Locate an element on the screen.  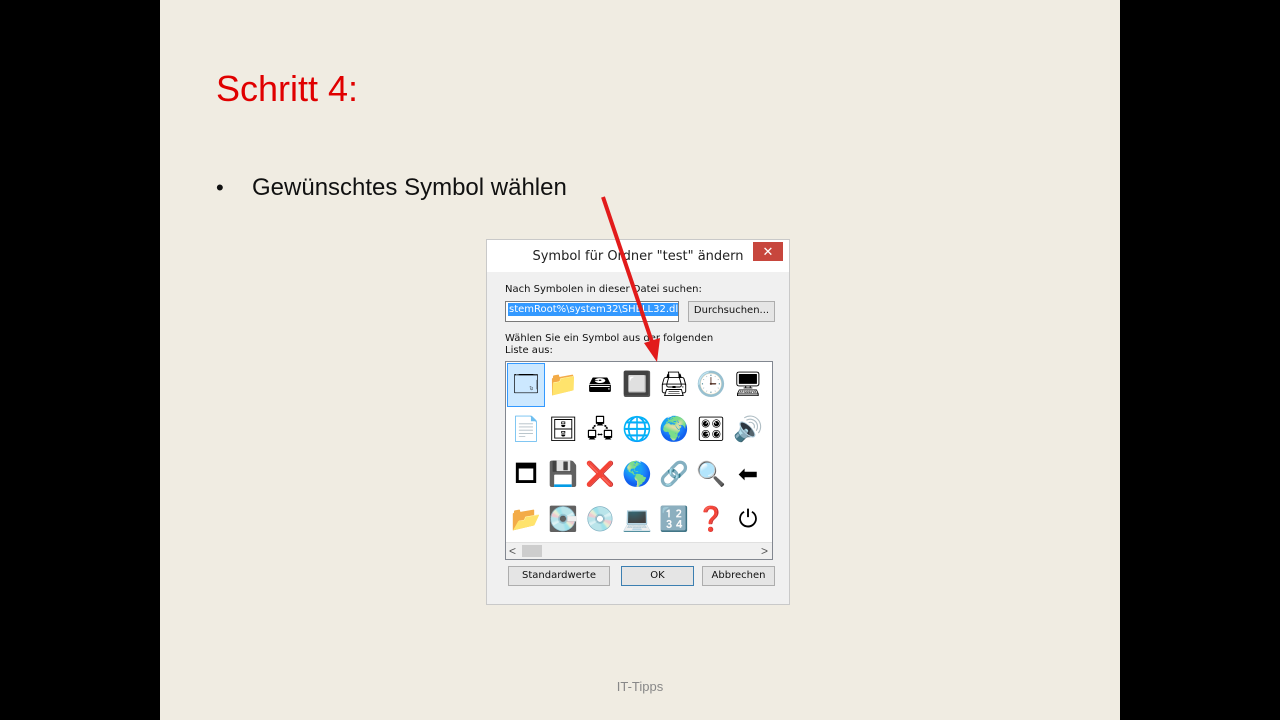
drive-icon-glyph: 🖴 is located at coordinates (600, 384).